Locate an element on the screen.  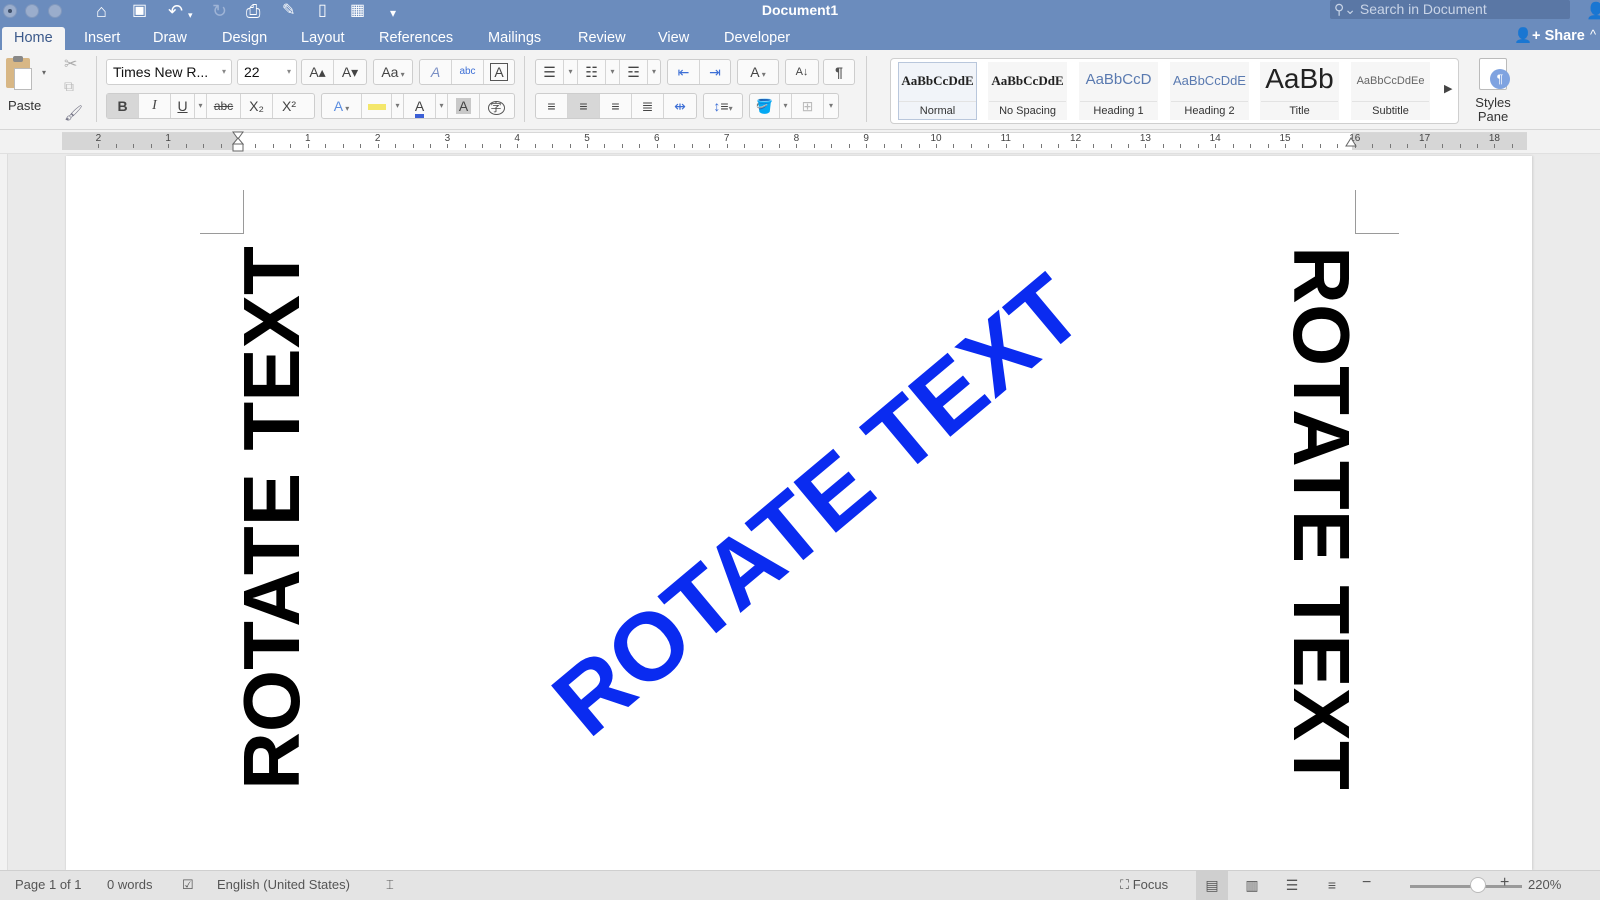
style-subtitle: AaBbCcDdEe Subtitle is located at coordinates (1390, 91).